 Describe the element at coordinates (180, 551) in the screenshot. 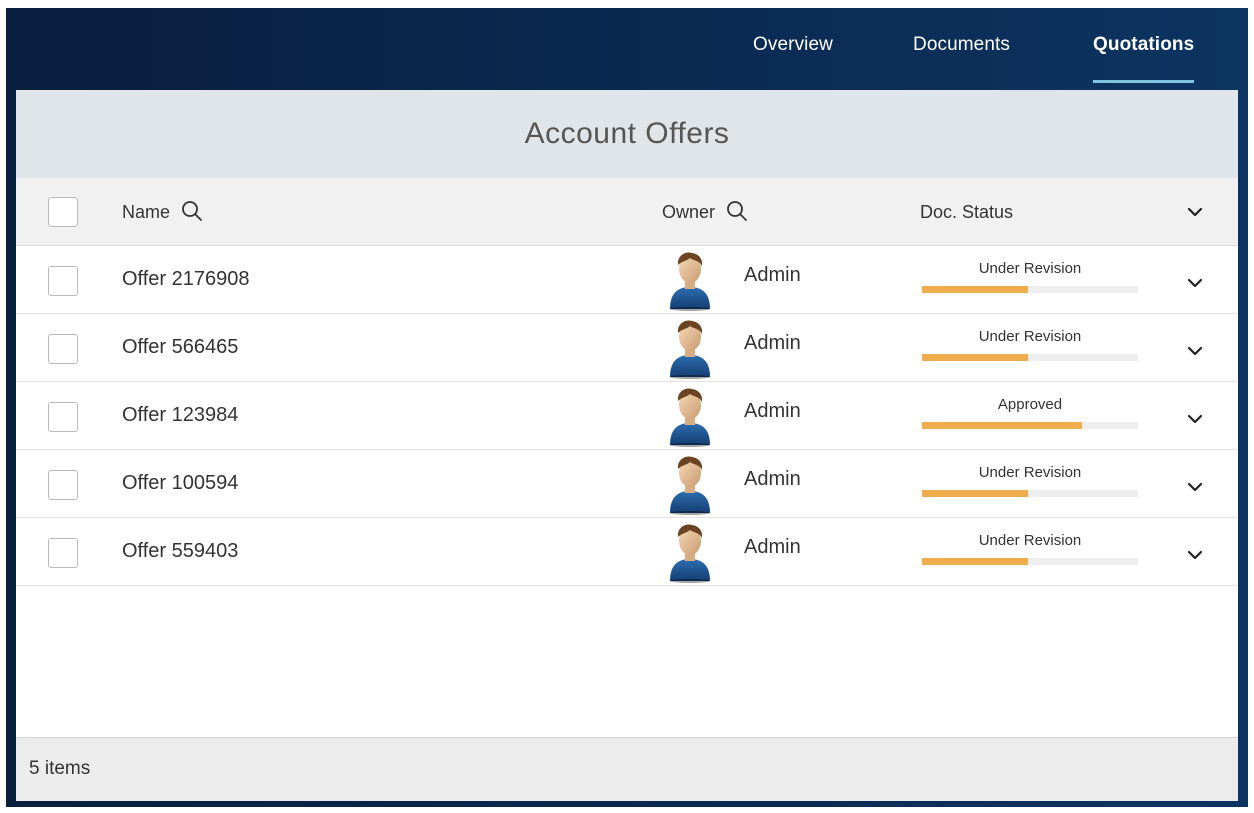

I see `offer-name: Offer 559403` at that location.